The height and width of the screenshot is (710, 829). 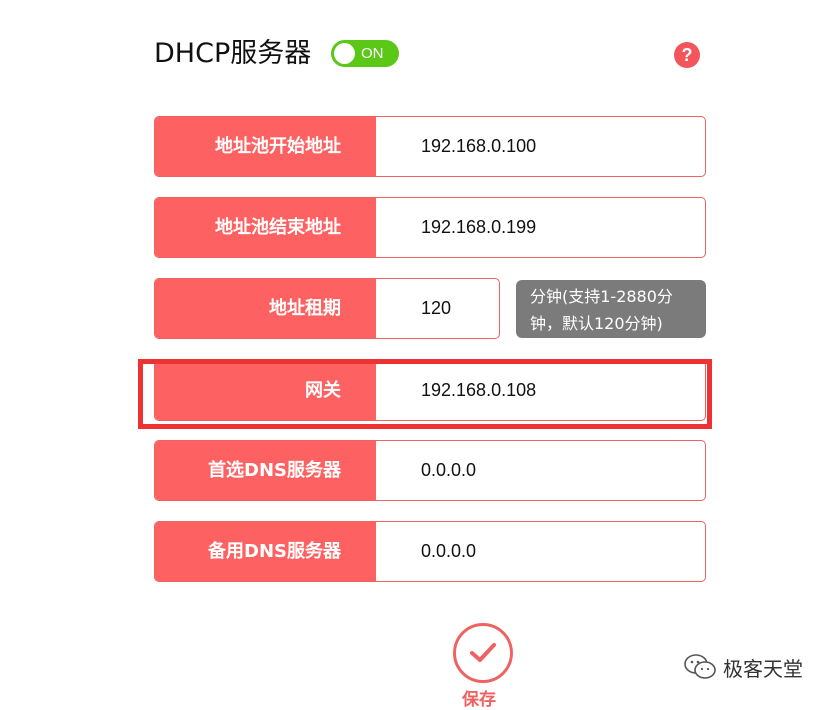 What do you see at coordinates (265, 227) in the screenshot?
I see `pool-end-label: 地址池结束地址` at bounding box center [265, 227].